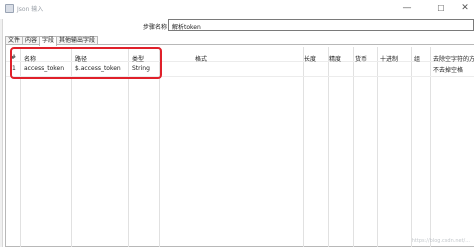  I want to click on header-type: 类型, so click(138, 58).